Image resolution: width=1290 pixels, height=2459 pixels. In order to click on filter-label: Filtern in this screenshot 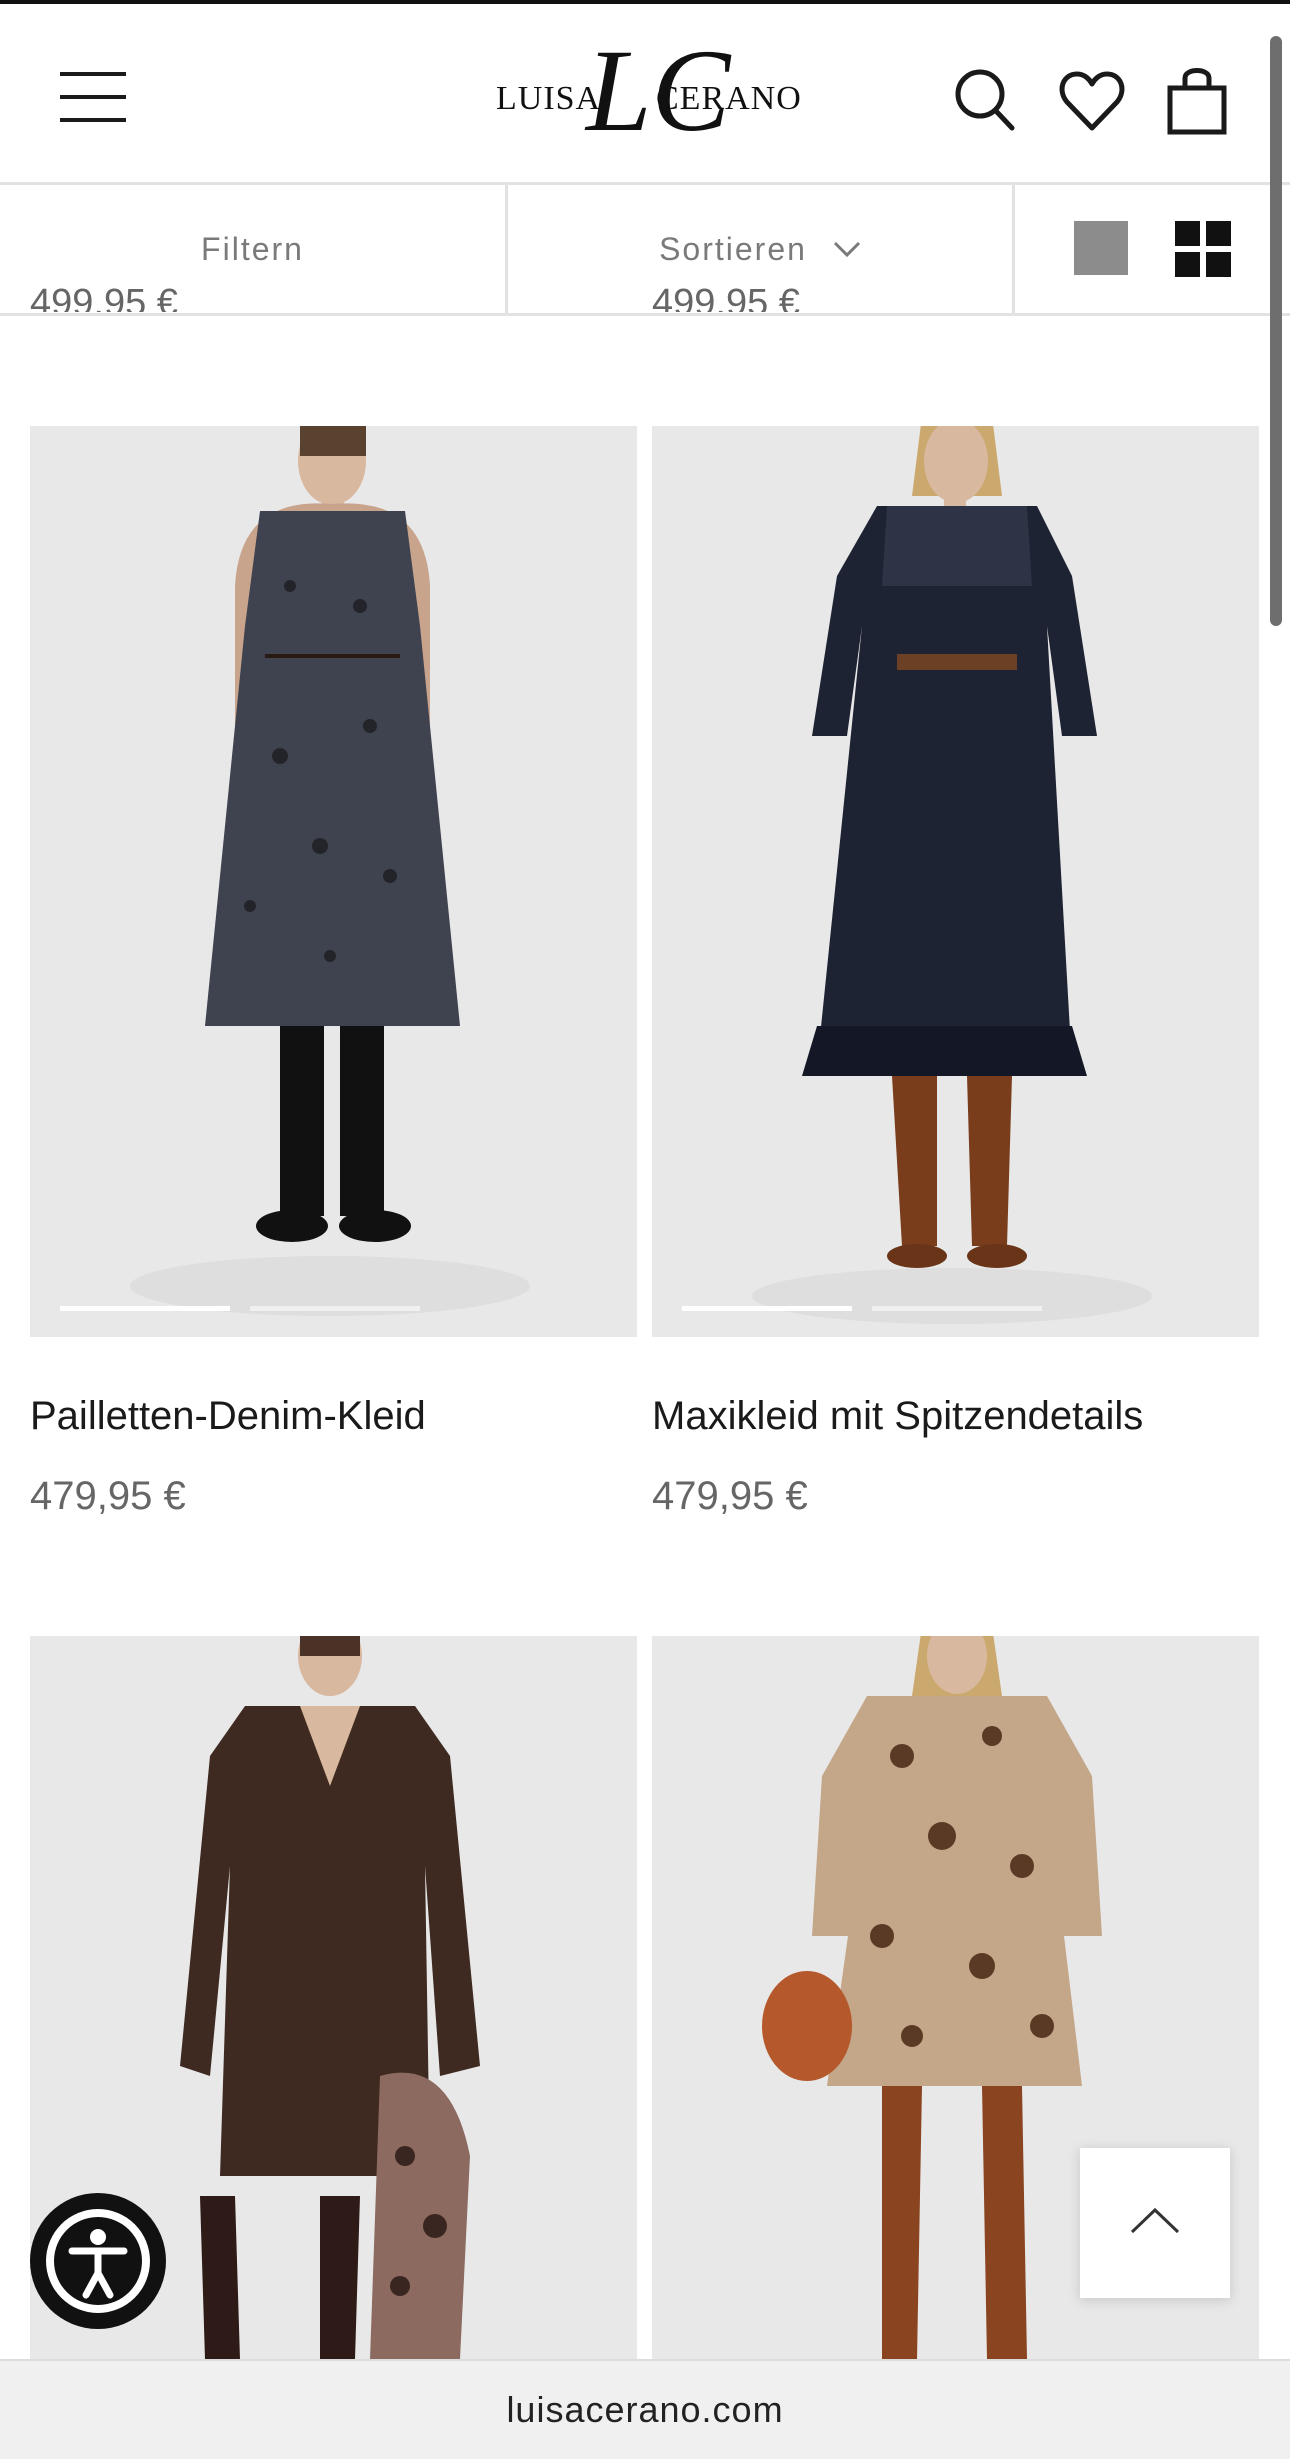, I will do `click(252, 248)`.